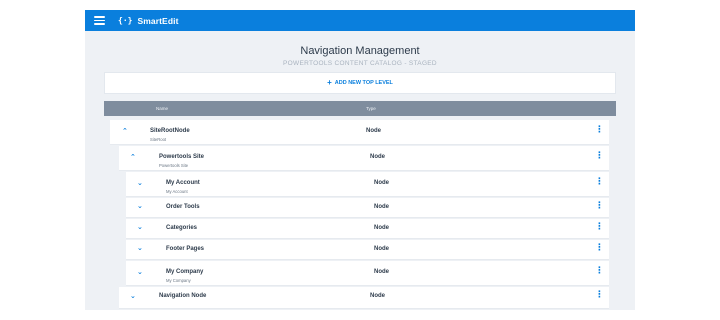 The image size is (720, 320). I want to click on tree-row-footer-pages: ⌄ Footer Pages Node ⋮, so click(367, 250).